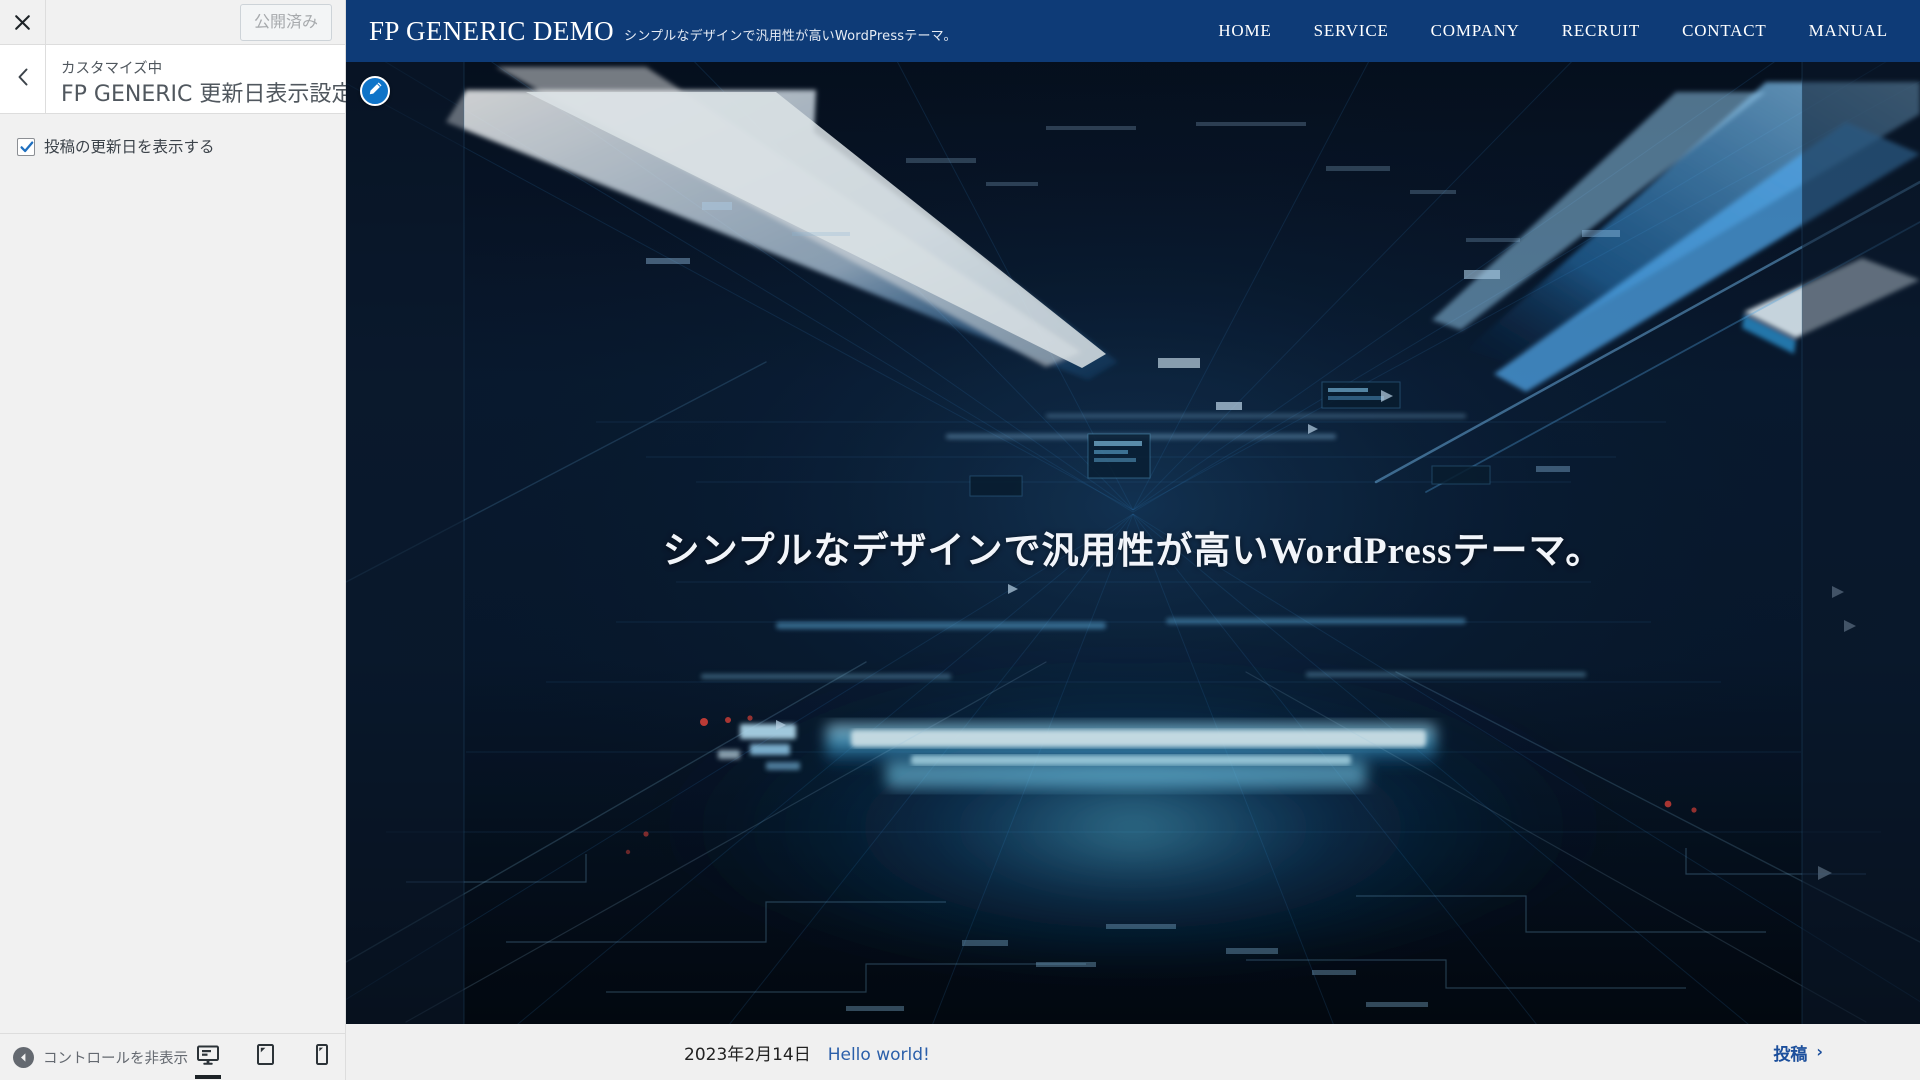  What do you see at coordinates (1351, 31) in the screenshot?
I see `nav-item-service: SERVICE` at bounding box center [1351, 31].